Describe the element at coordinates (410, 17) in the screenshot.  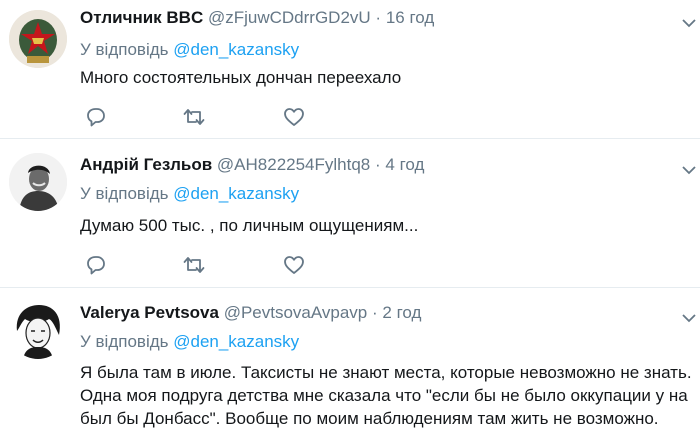
I see `timestamp: 16 год` at that location.